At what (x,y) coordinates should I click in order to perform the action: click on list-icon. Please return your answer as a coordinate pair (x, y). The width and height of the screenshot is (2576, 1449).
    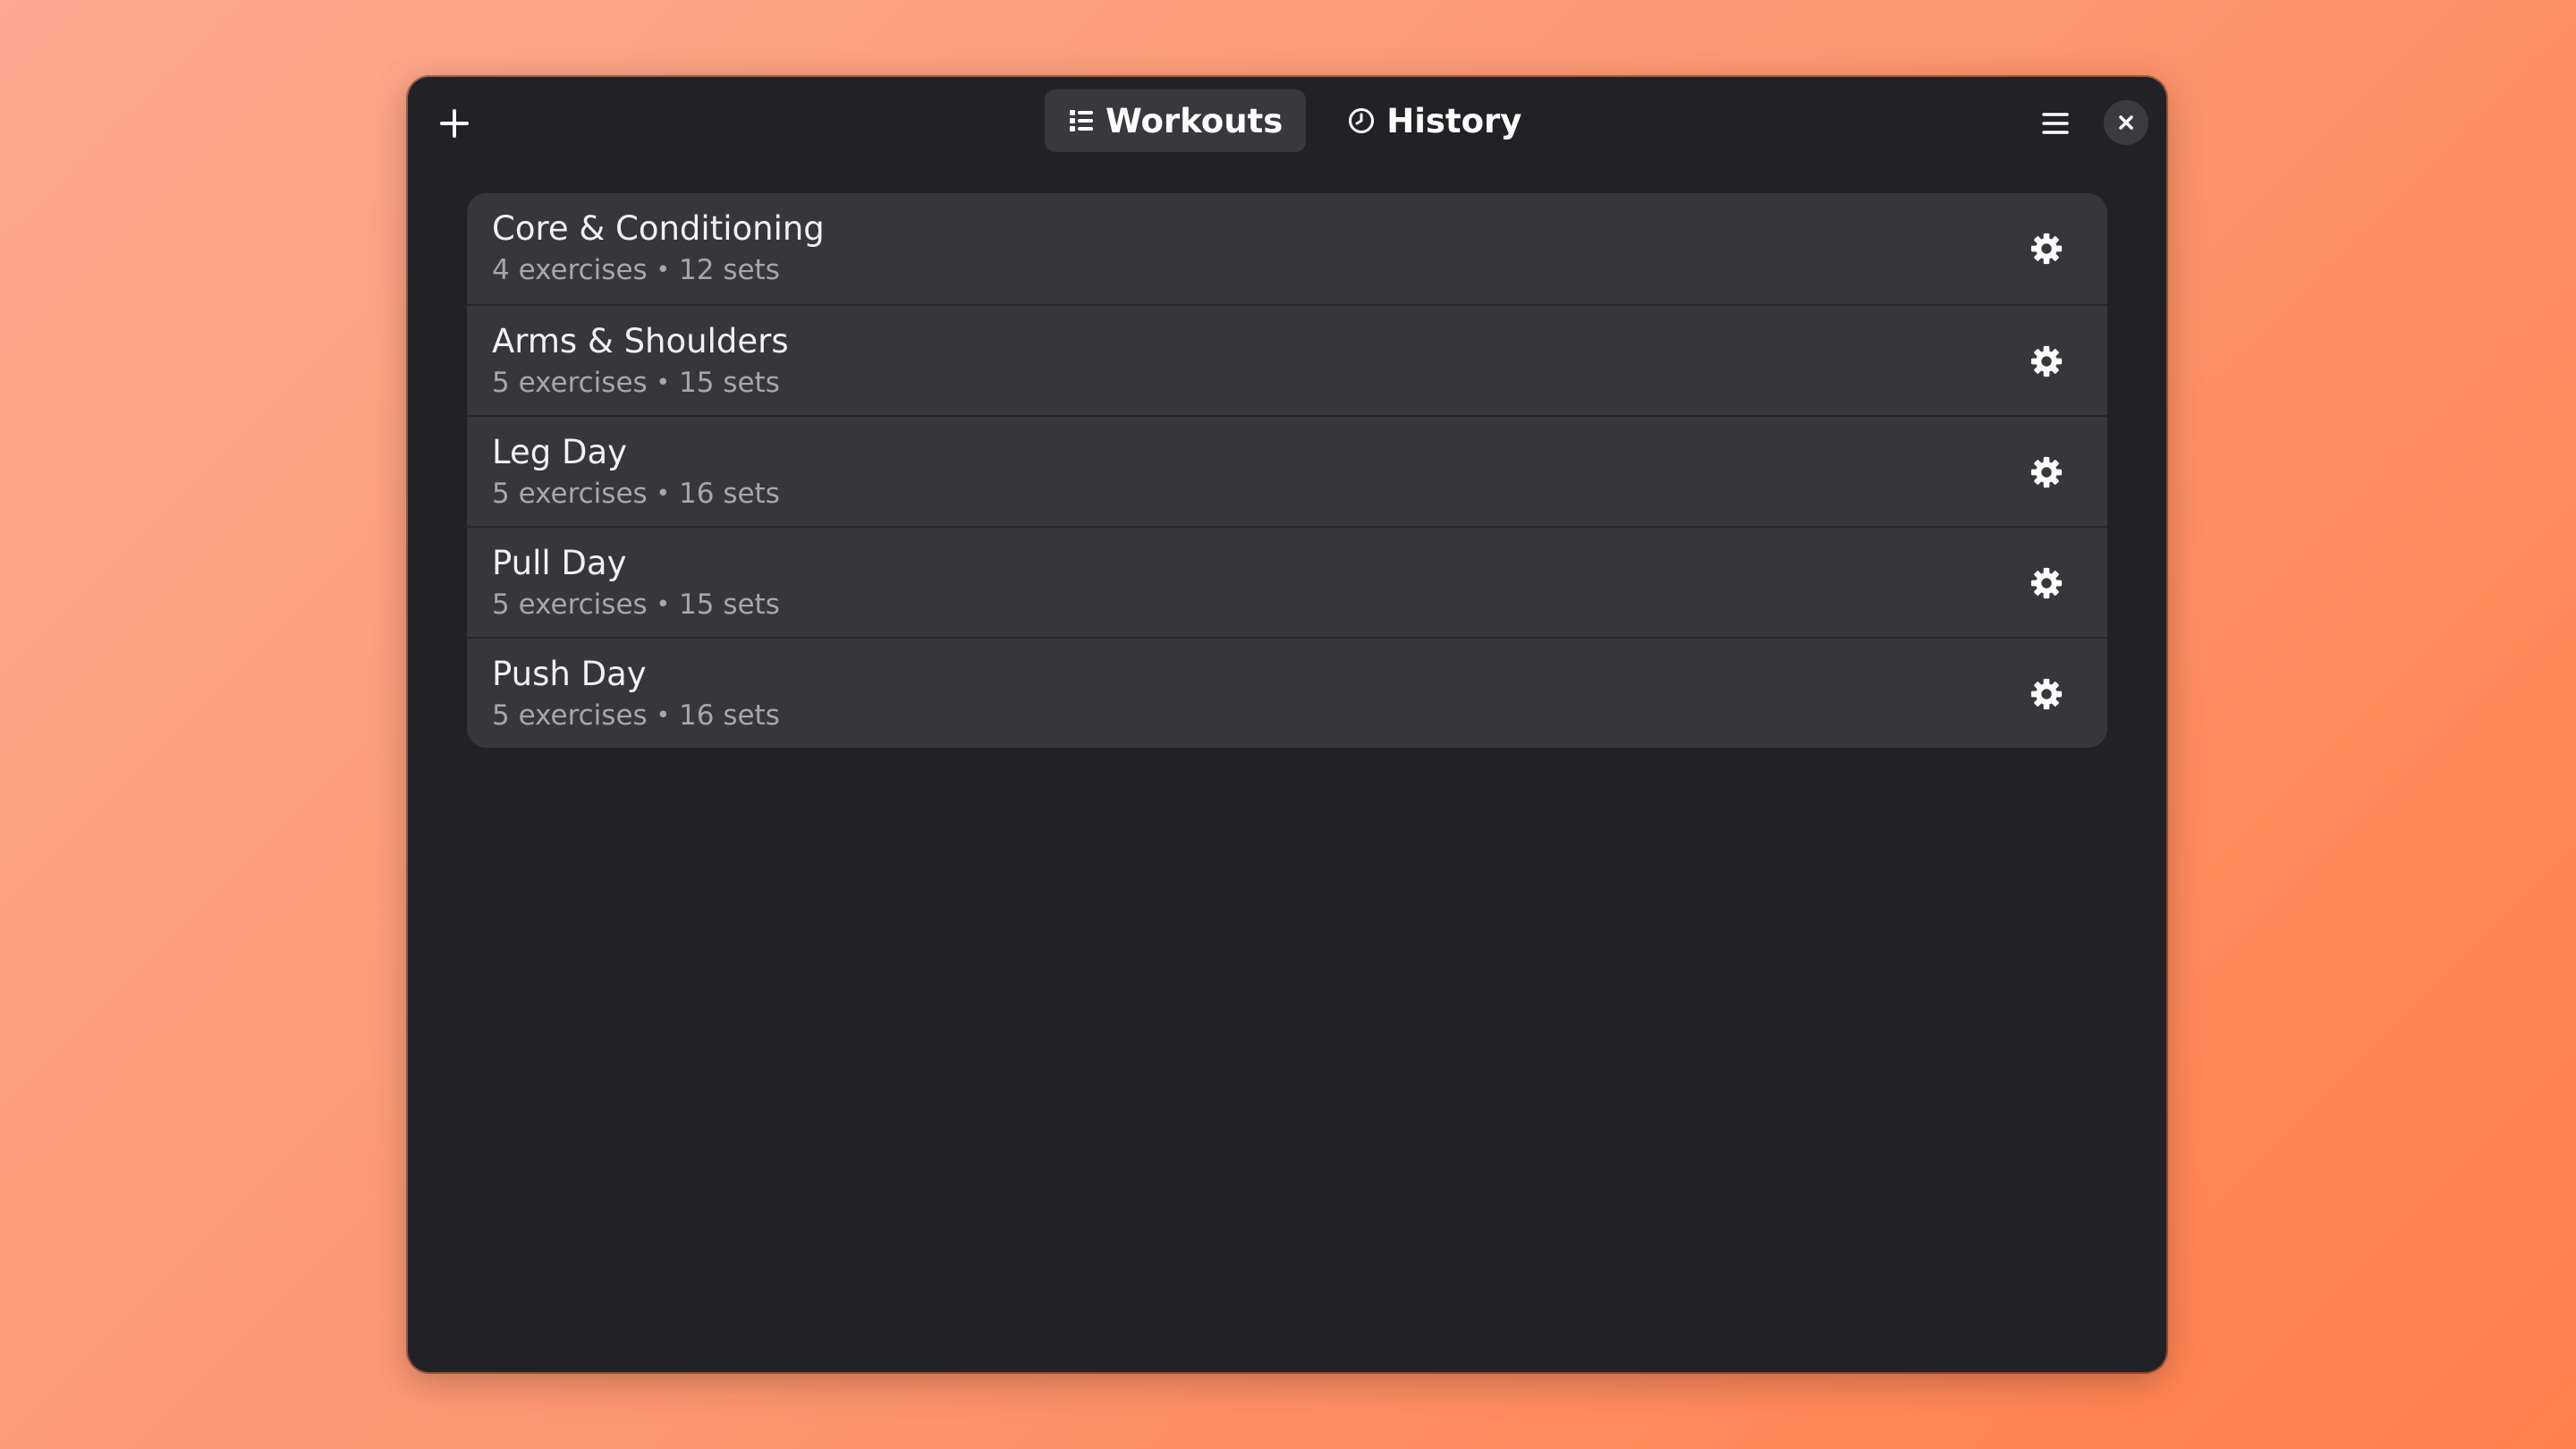
    Looking at the image, I should click on (1081, 120).